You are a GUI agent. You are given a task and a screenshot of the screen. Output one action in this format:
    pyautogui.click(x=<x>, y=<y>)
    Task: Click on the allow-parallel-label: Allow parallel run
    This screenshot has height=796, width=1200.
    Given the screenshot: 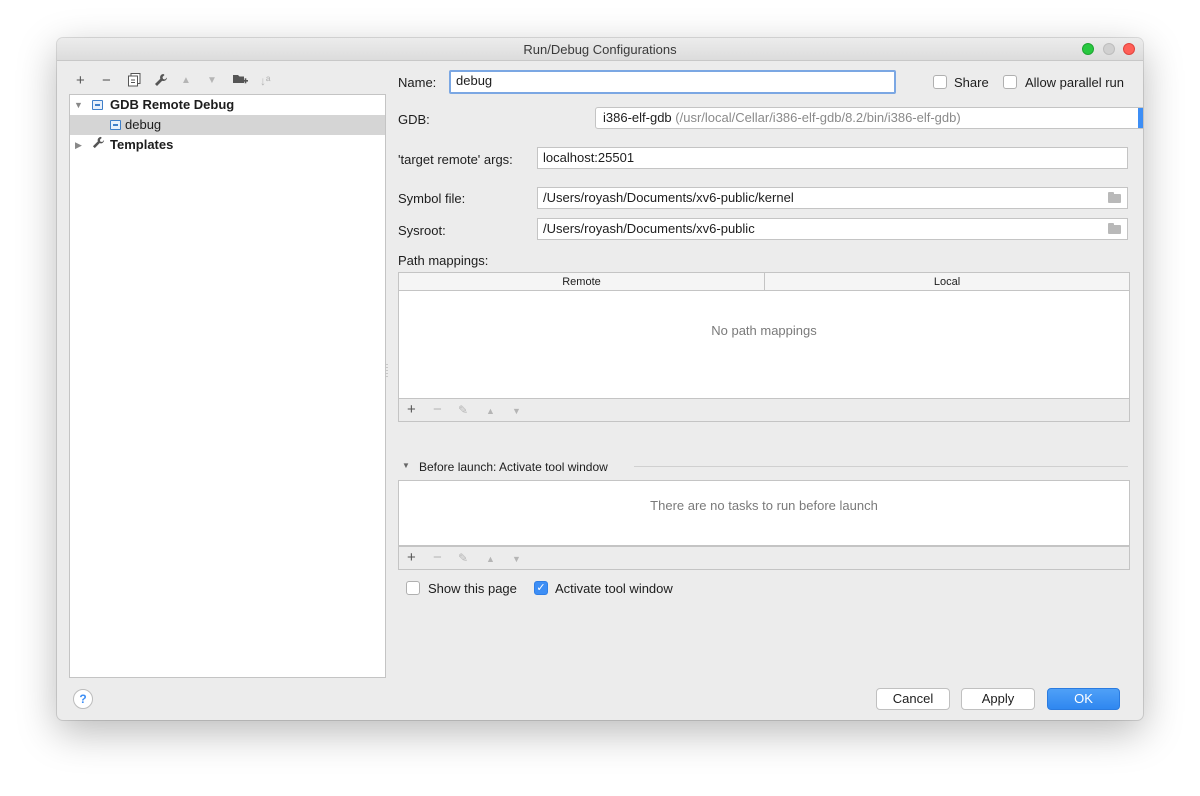 What is the action you would take?
    pyautogui.click(x=1074, y=82)
    